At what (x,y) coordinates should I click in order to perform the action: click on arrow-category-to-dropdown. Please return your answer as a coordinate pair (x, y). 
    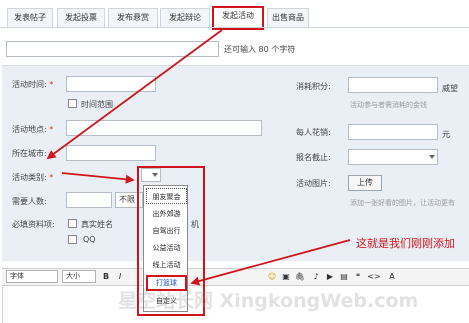
    Looking at the image, I should click on (98, 178).